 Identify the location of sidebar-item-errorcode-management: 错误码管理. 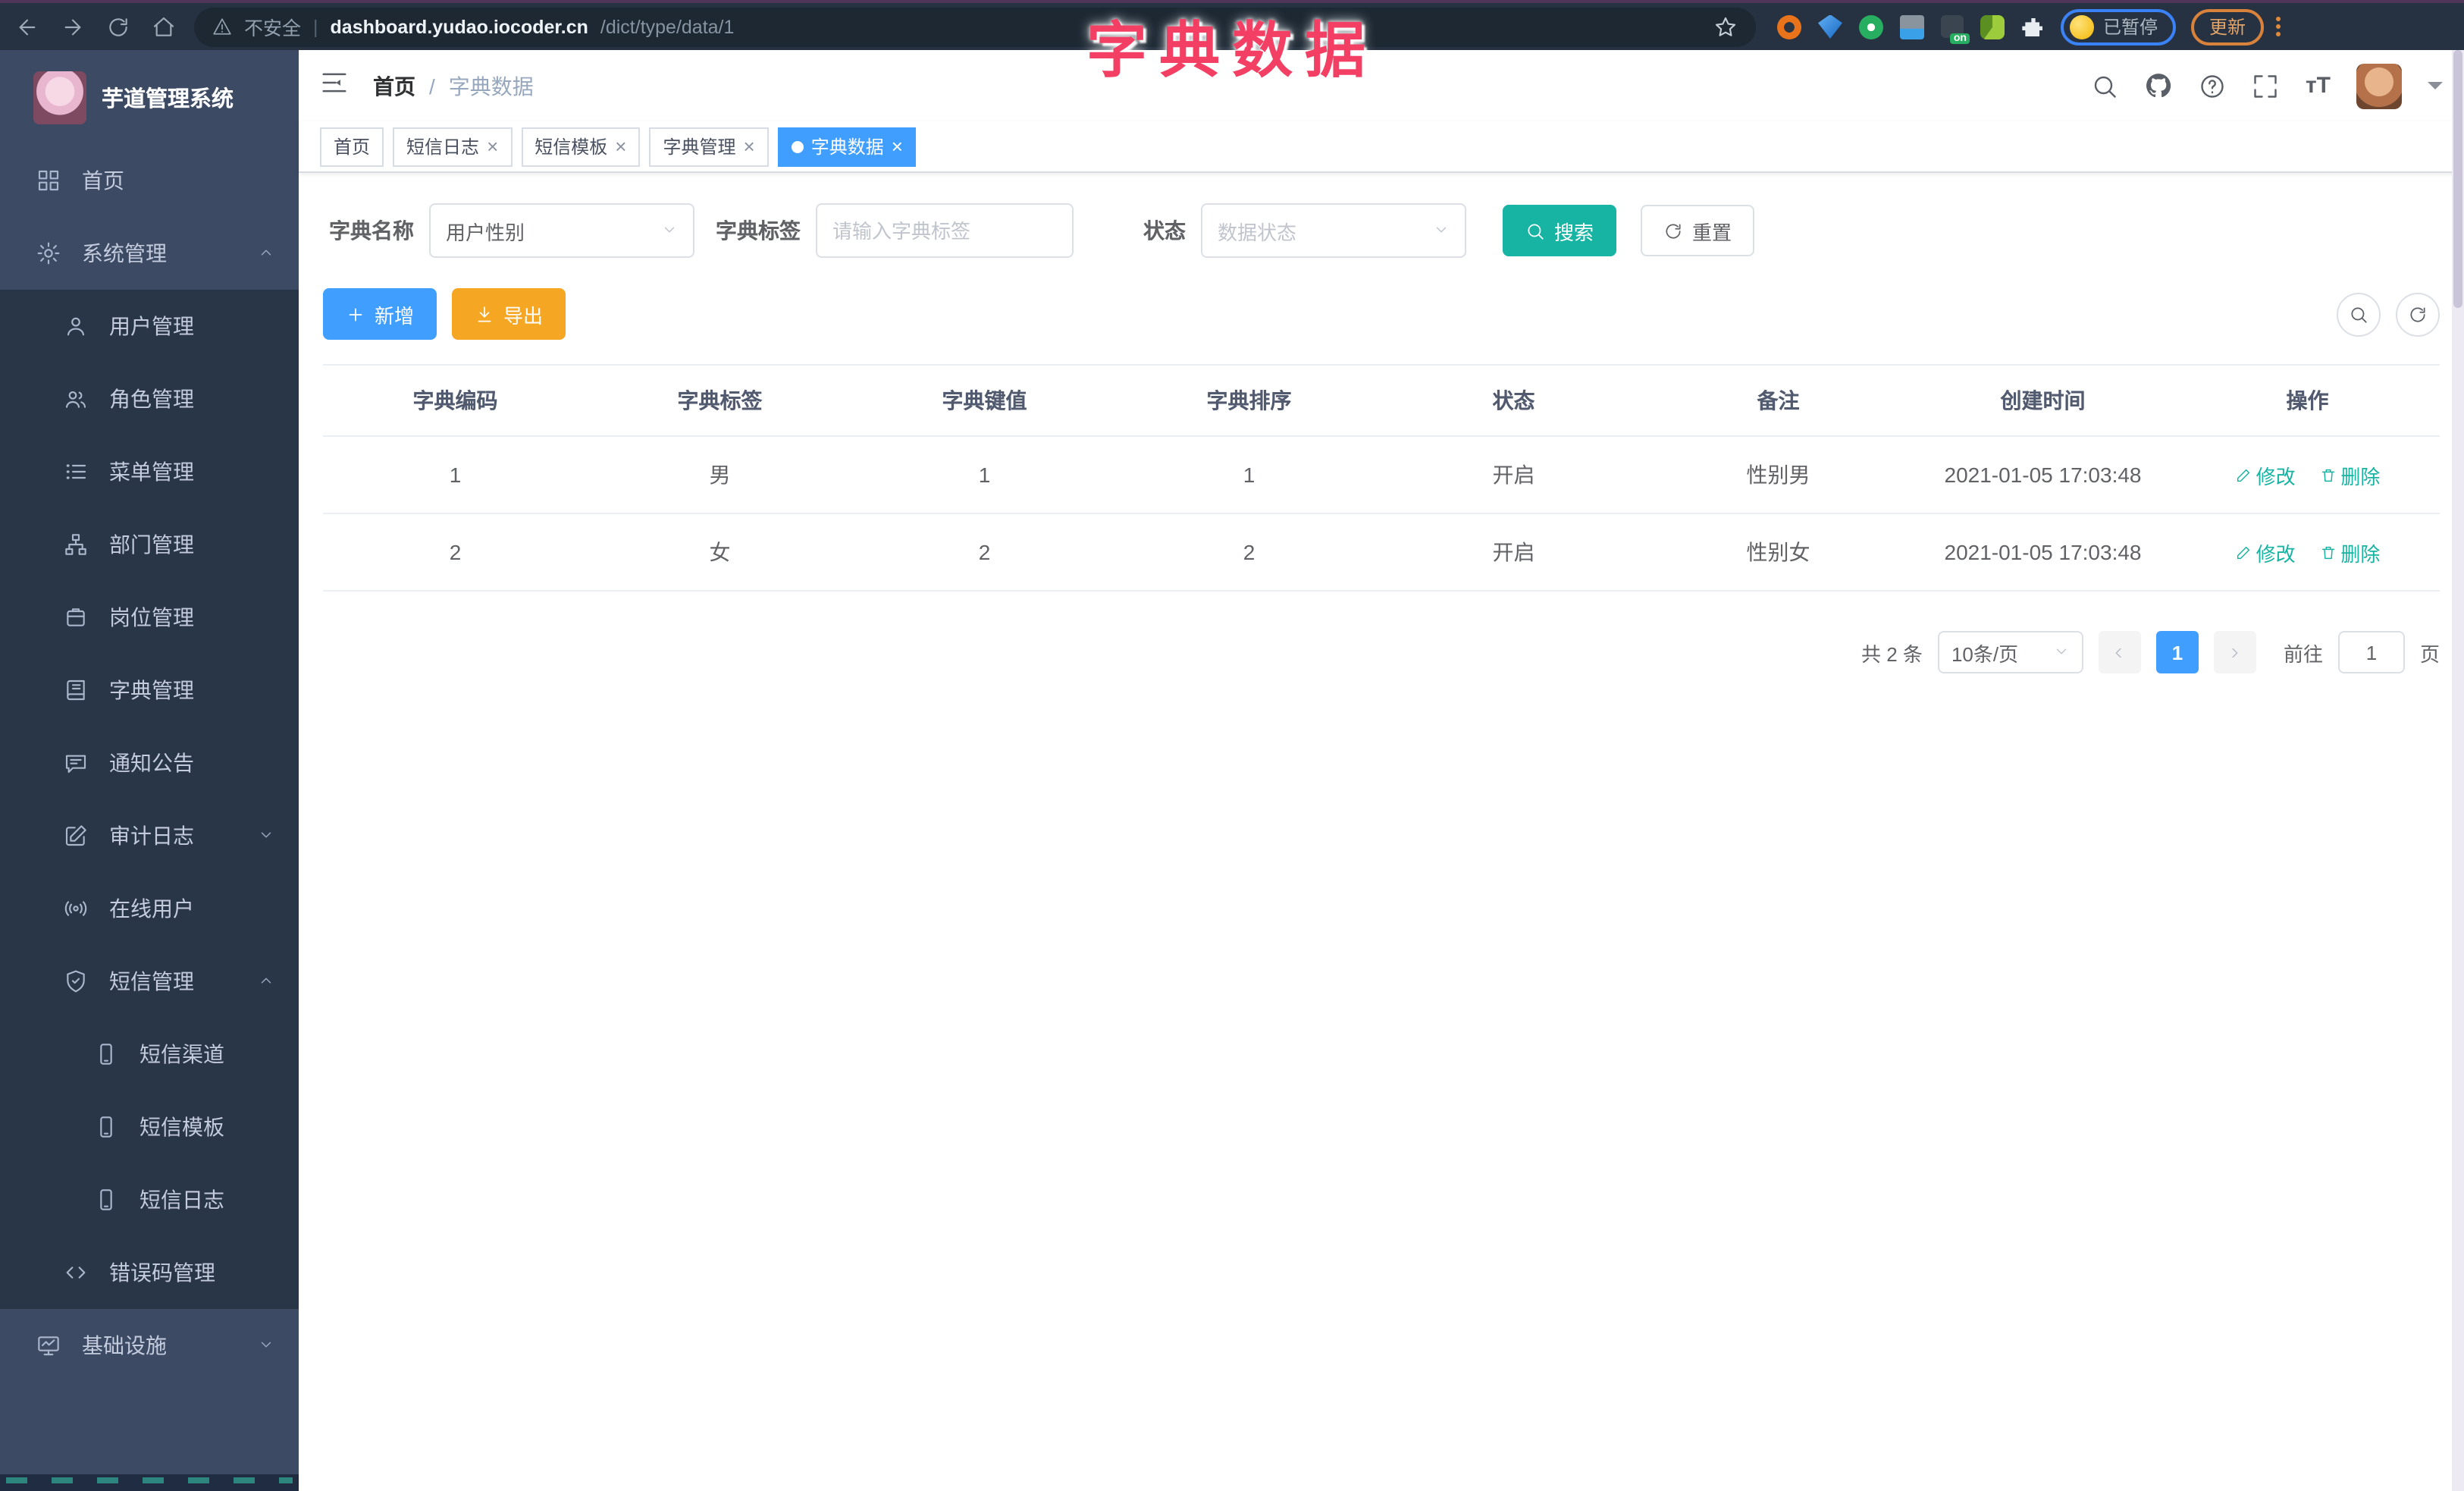
(150, 1272).